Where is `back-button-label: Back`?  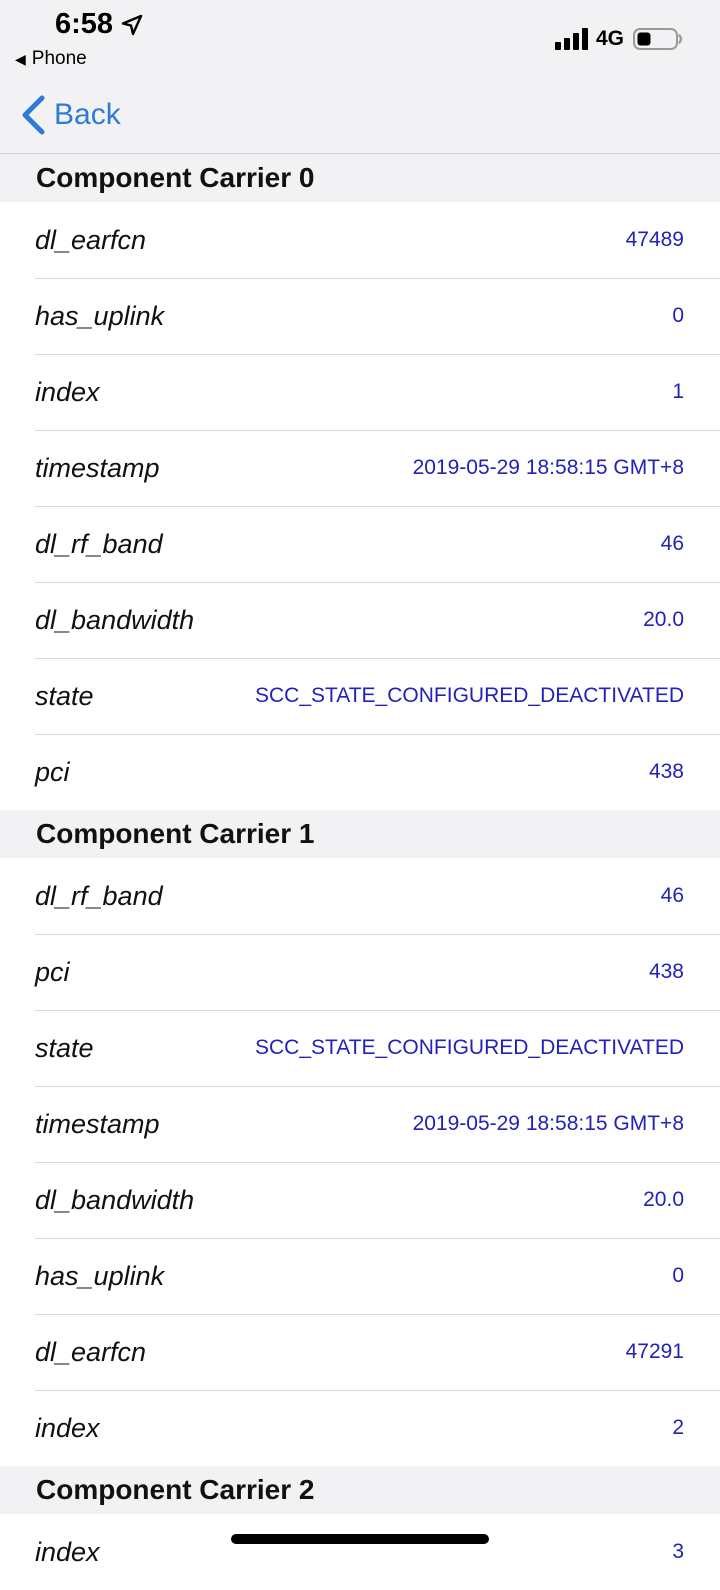
back-button-label: Back is located at coordinates (87, 114).